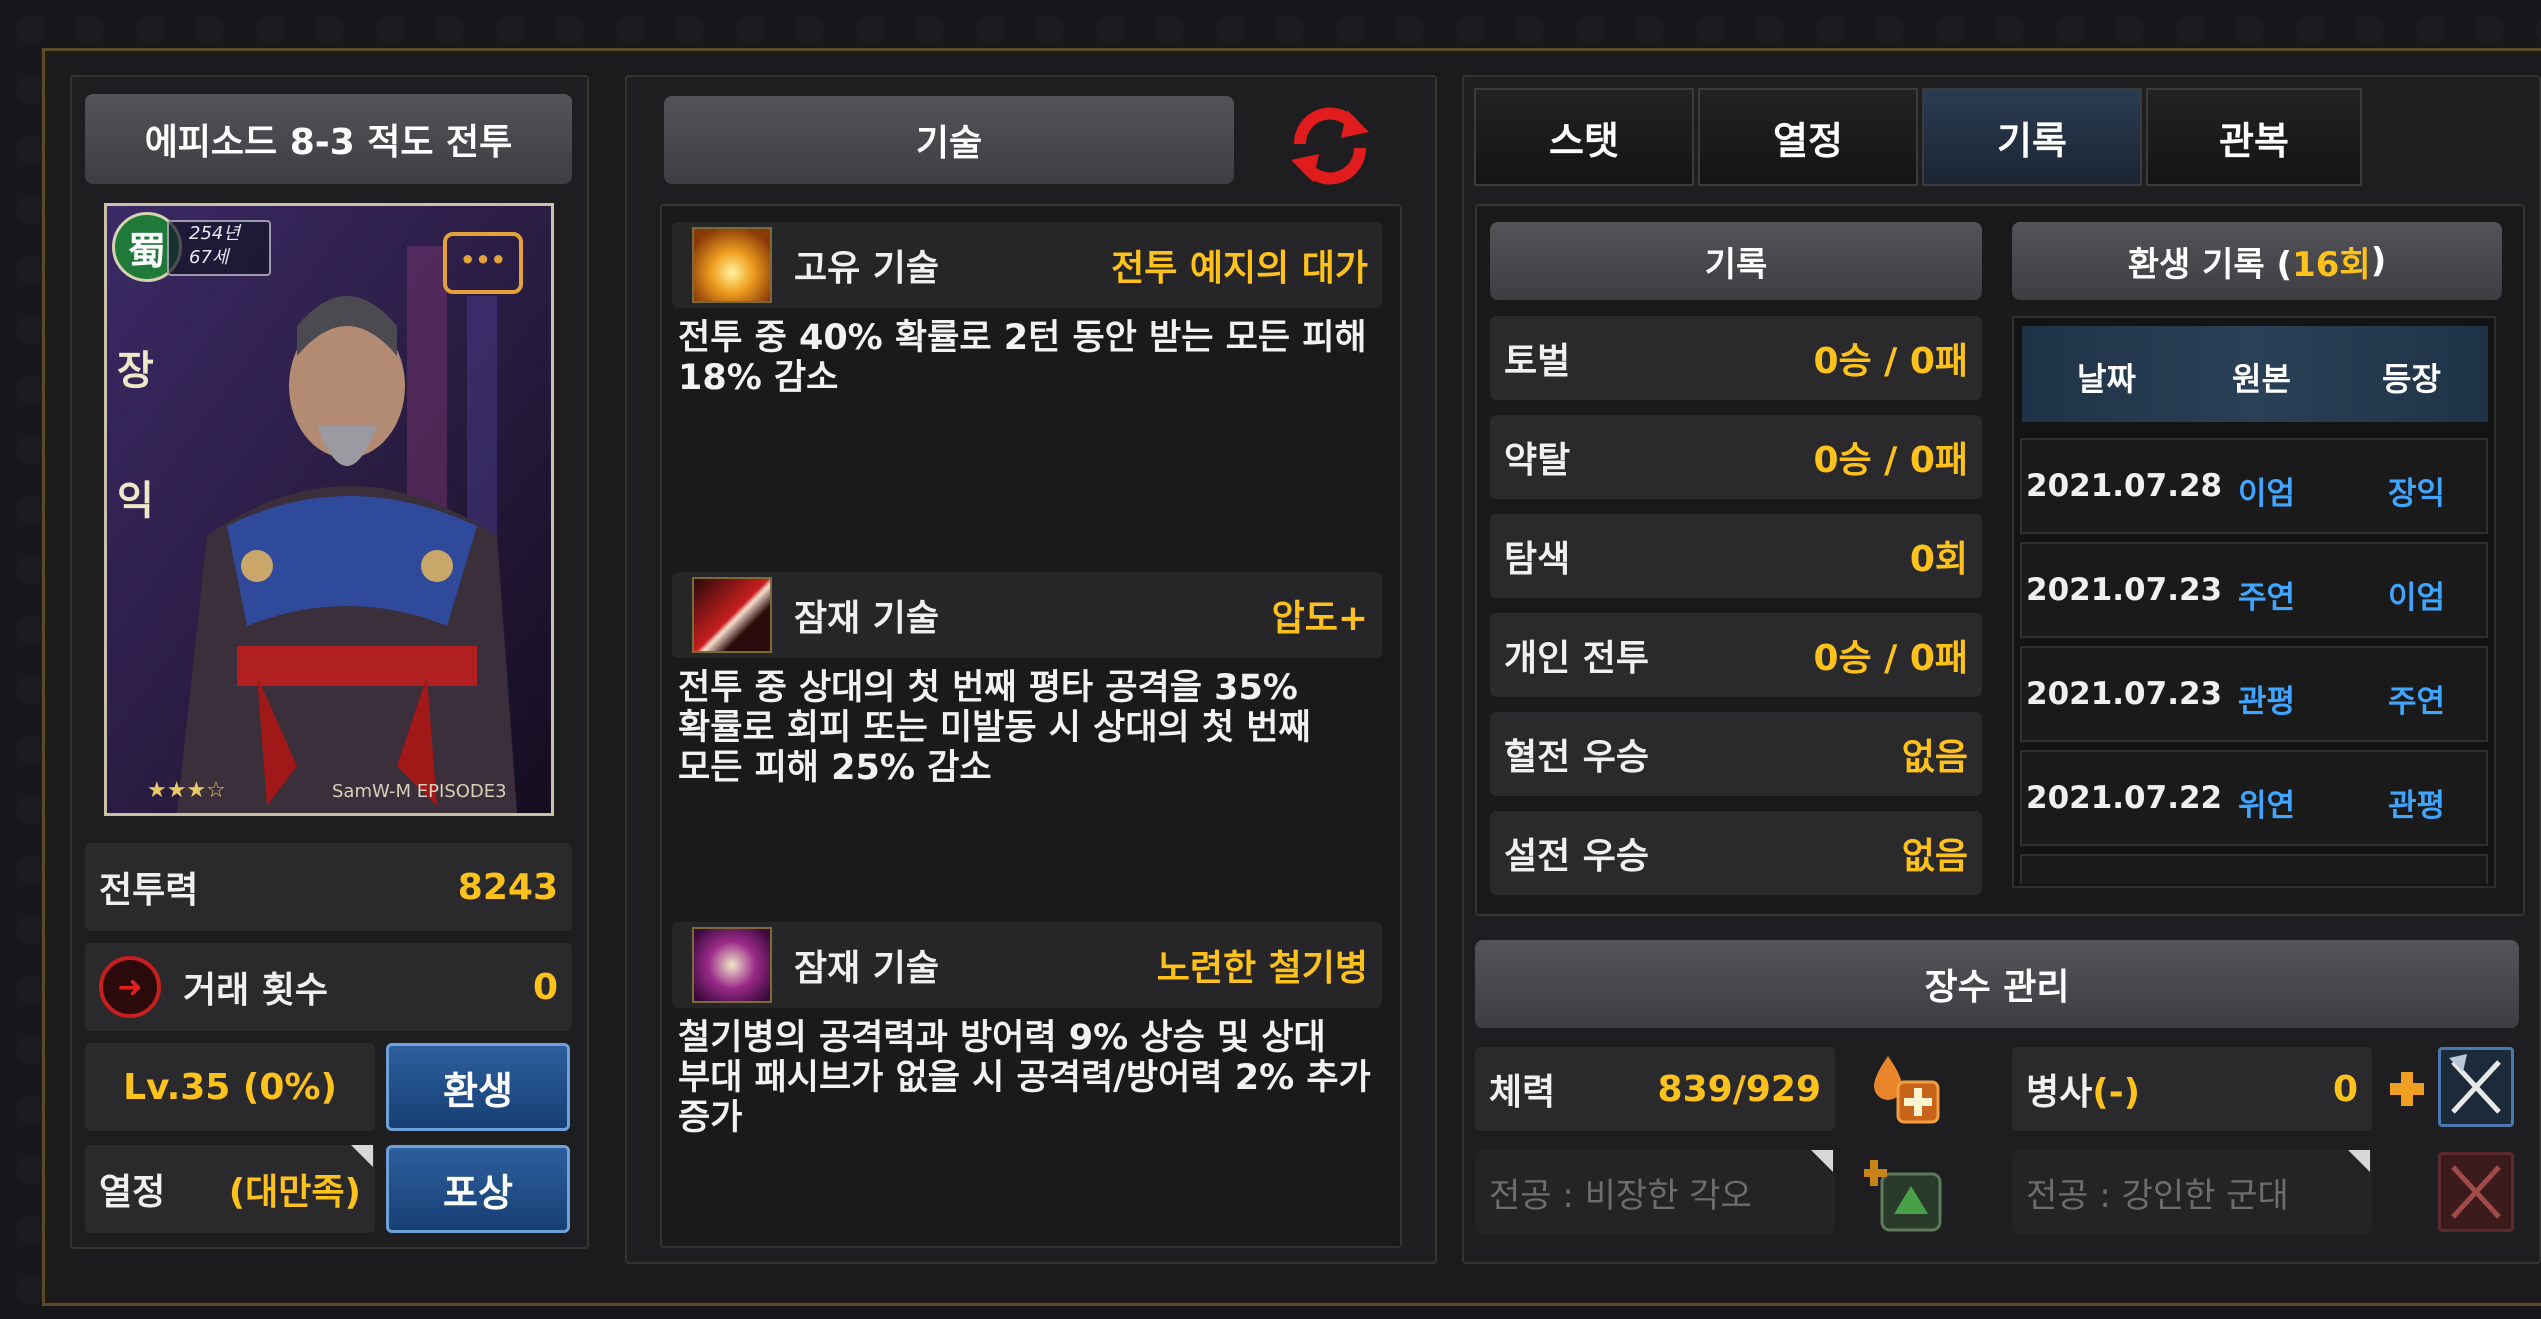  What do you see at coordinates (1319, 618) in the screenshot?
I see `skill-name-2: 압도+` at bounding box center [1319, 618].